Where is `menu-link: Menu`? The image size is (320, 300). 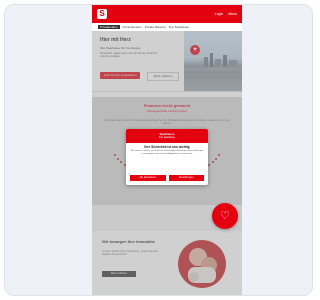 menu-link: Menu is located at coordinates (232, 14).